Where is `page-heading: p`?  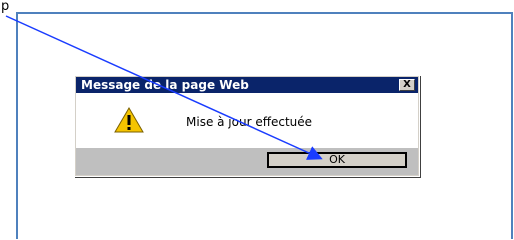 page-heading: p is located at coordinates (5, 7).